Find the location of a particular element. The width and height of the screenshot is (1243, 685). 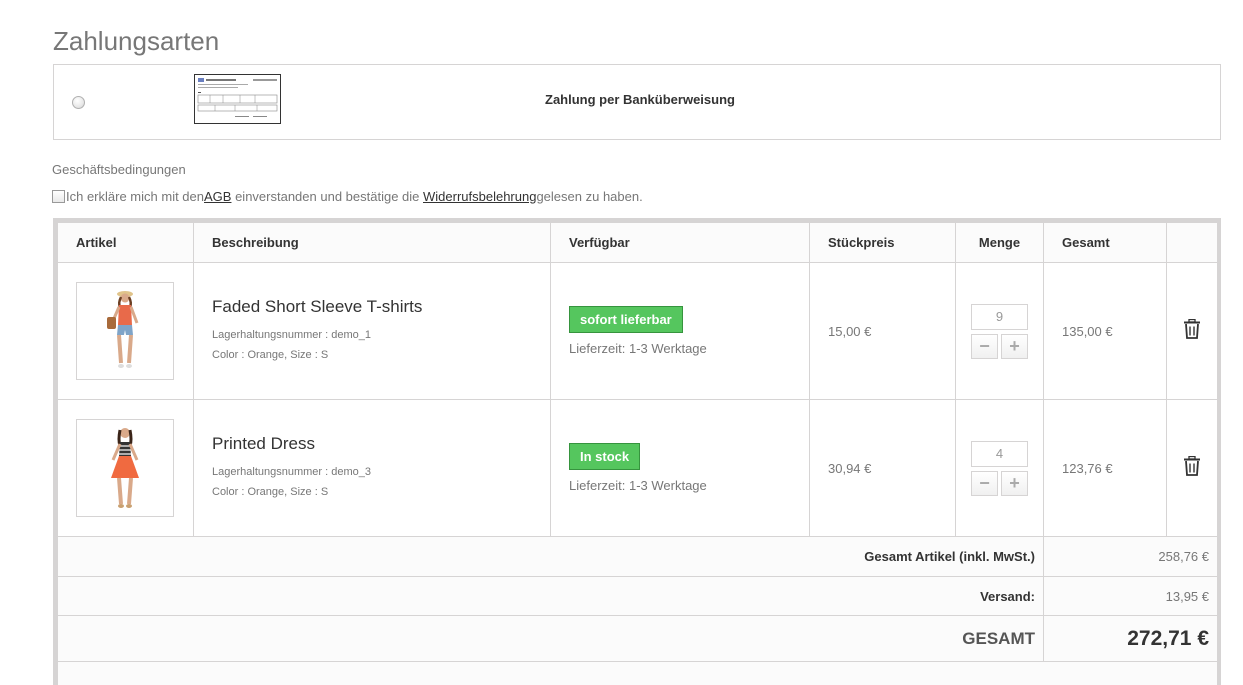

terms-text-before: Ich erkläre mich mit den is located at coordinates (135, 196).